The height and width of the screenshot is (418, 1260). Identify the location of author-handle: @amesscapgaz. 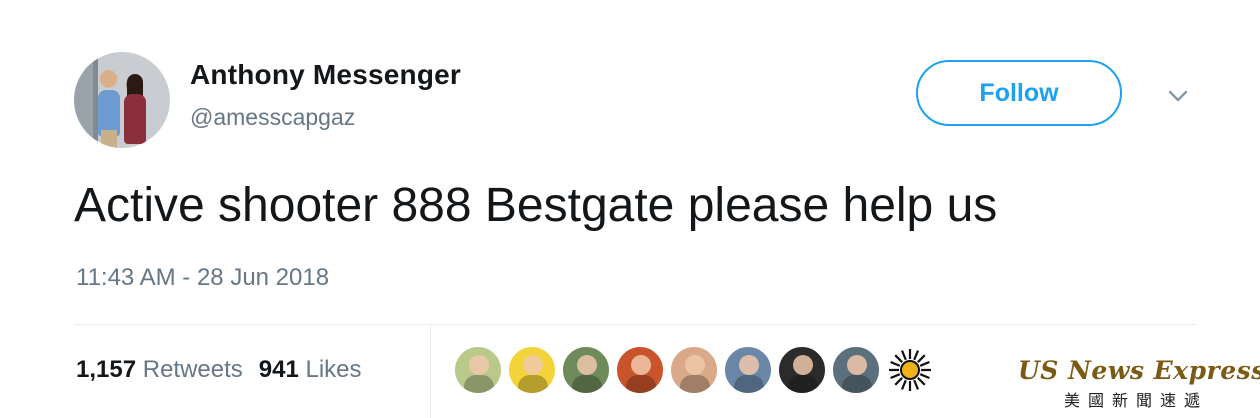
(272, 117).